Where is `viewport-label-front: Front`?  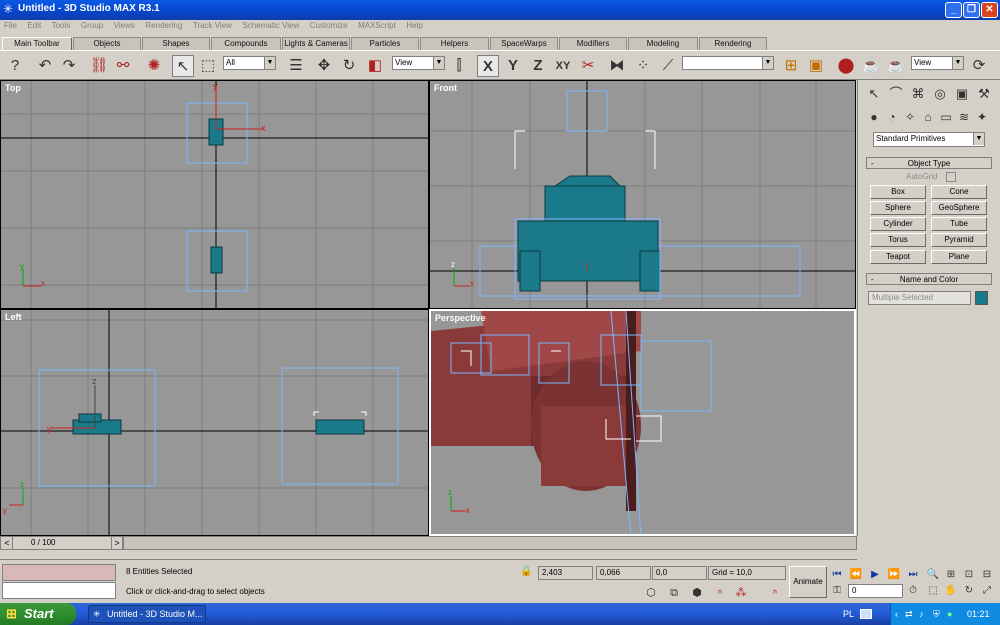
viewport-label-front: Front is located at coordinates (445, 88).